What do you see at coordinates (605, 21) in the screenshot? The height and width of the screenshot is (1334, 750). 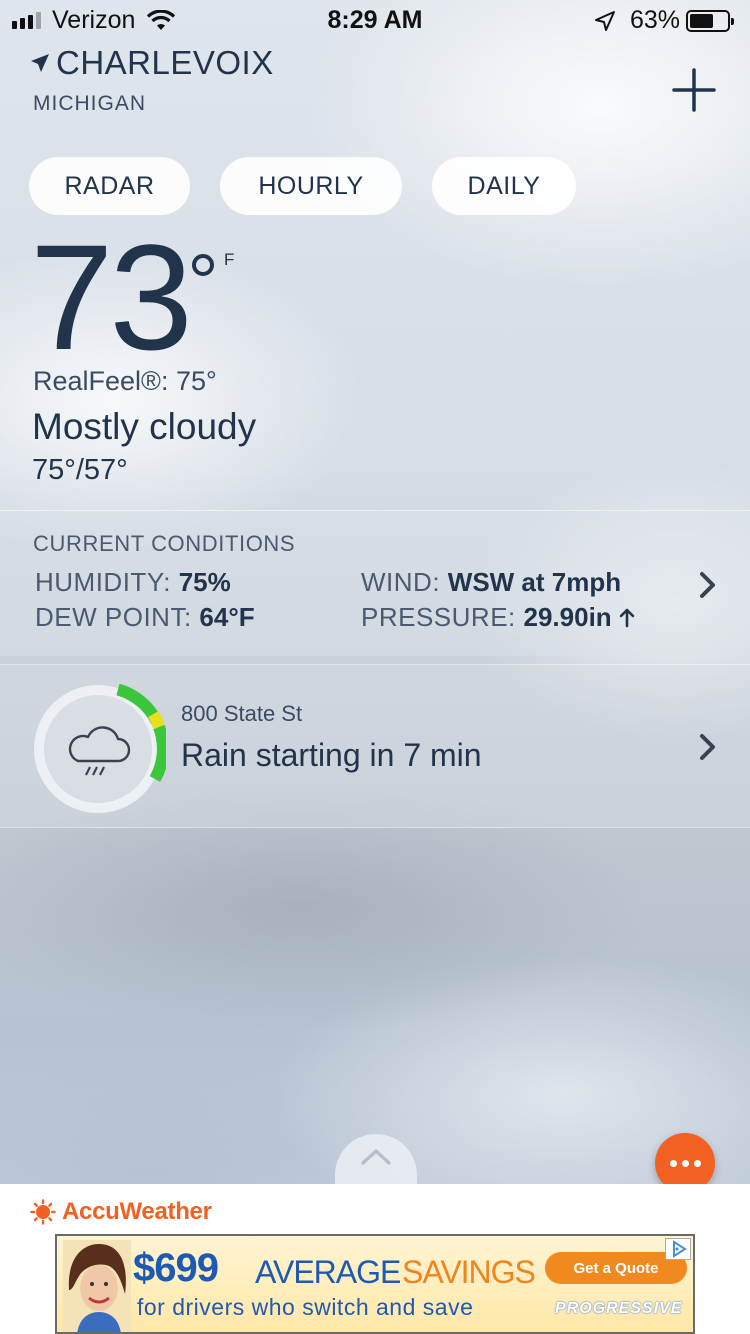 I see `location-services-icon` at bounding box center [605, 21].